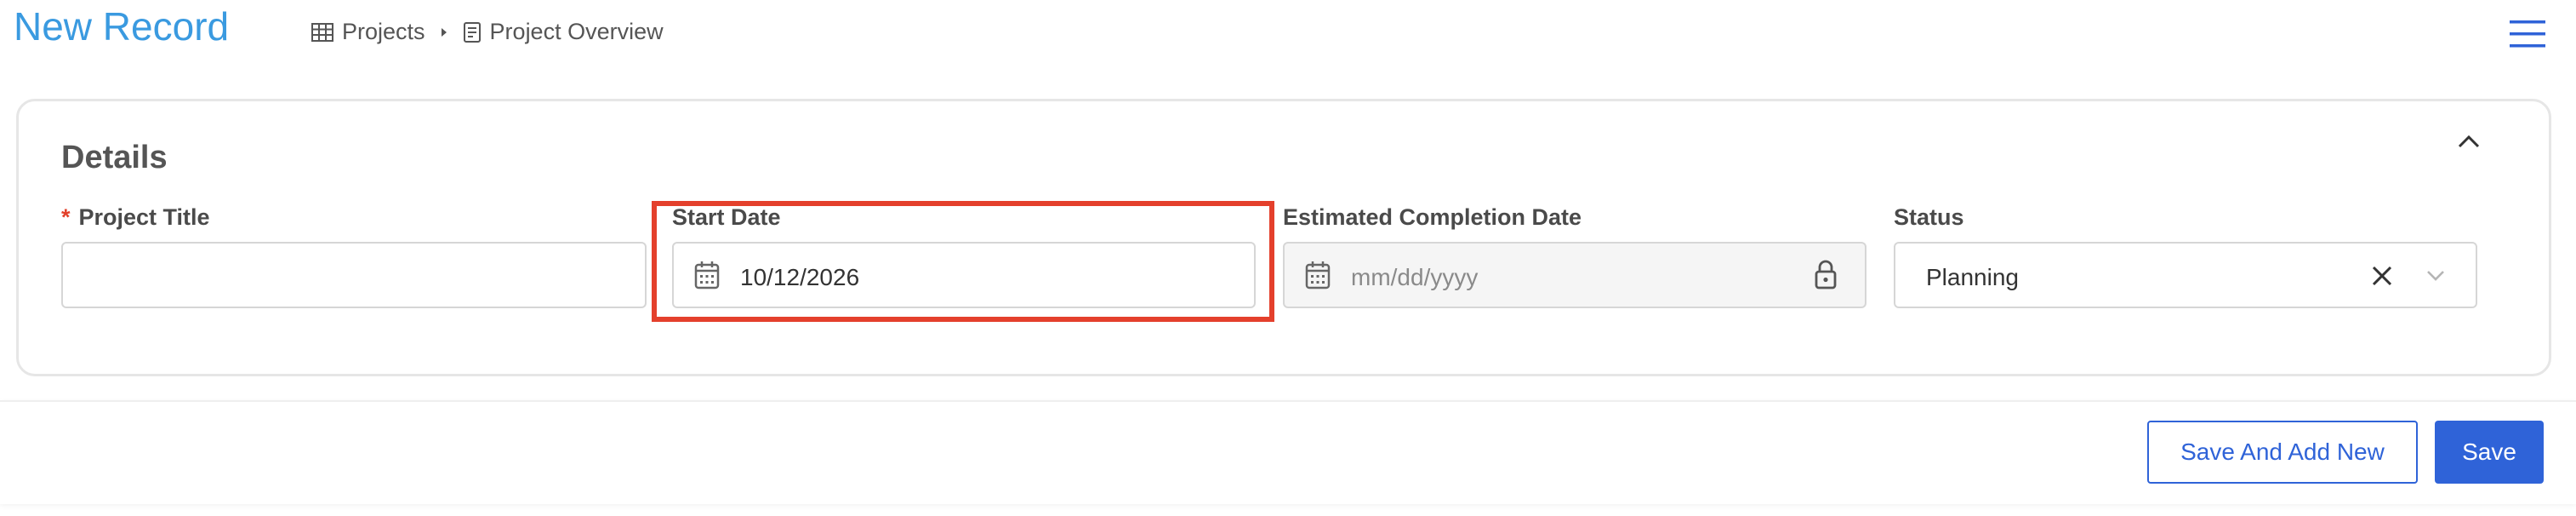  I want to click on required-marker: *, so click(66, 217).